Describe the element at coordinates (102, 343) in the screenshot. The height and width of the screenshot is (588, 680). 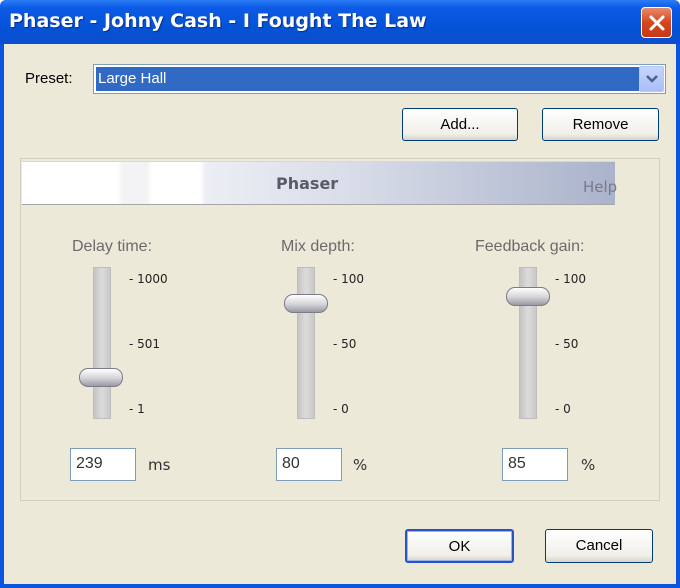
I see `delay-time-track` at that location.